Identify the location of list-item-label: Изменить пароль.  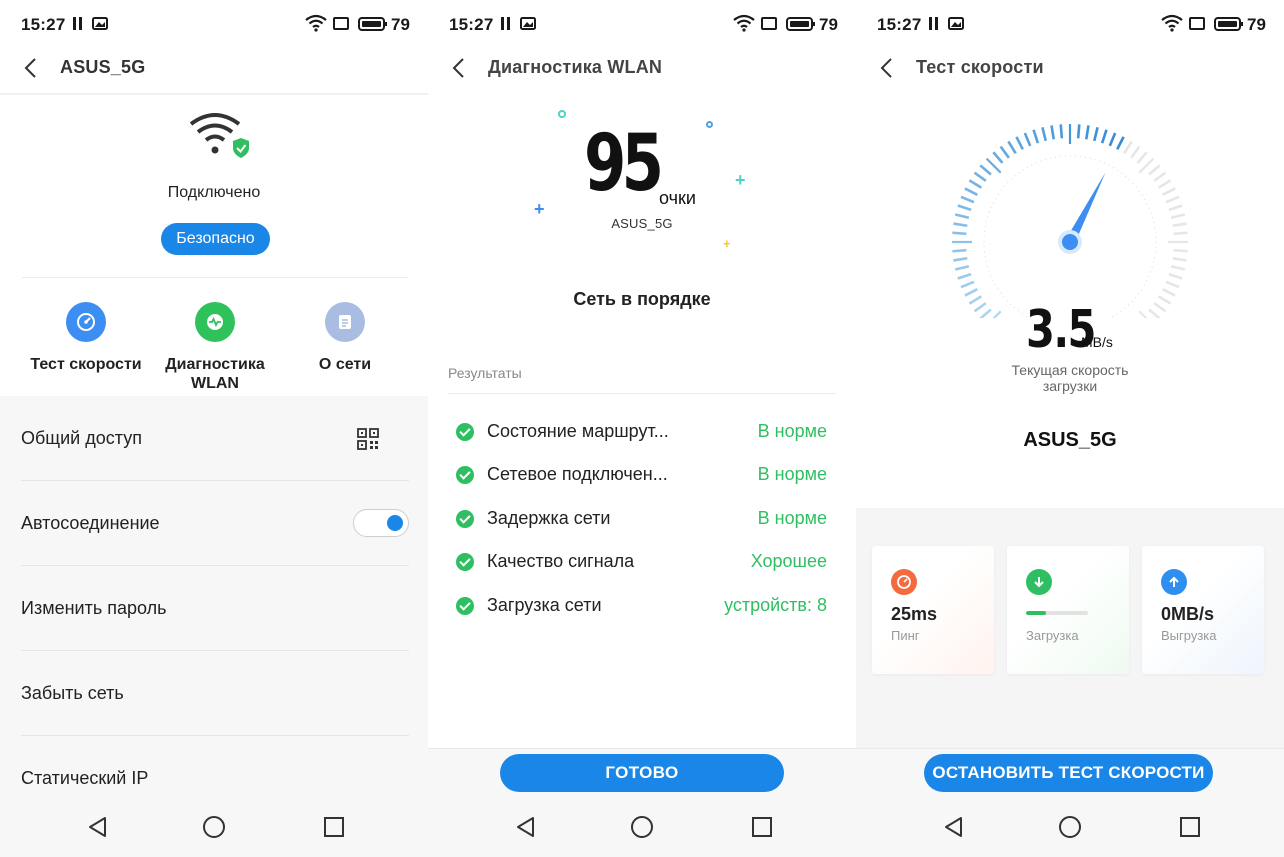
(94, 608).